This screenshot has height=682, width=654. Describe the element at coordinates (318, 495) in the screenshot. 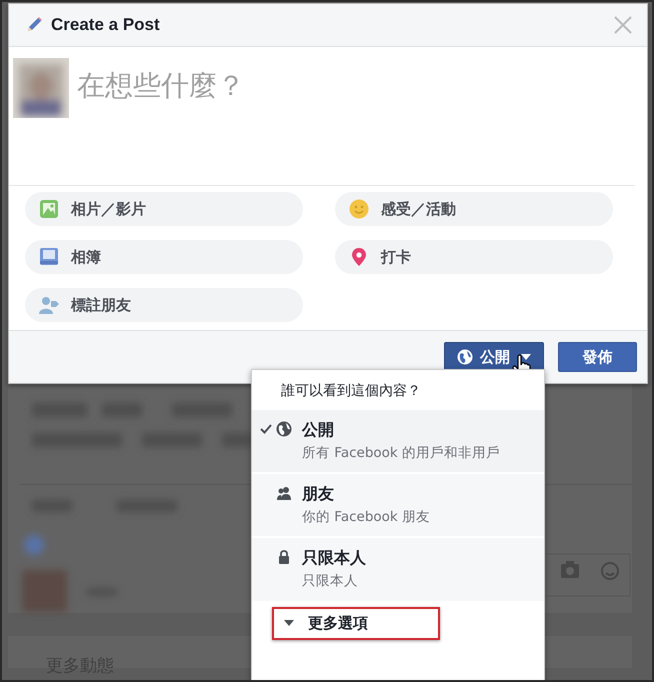

I see `option-title: 朋友` at that location.